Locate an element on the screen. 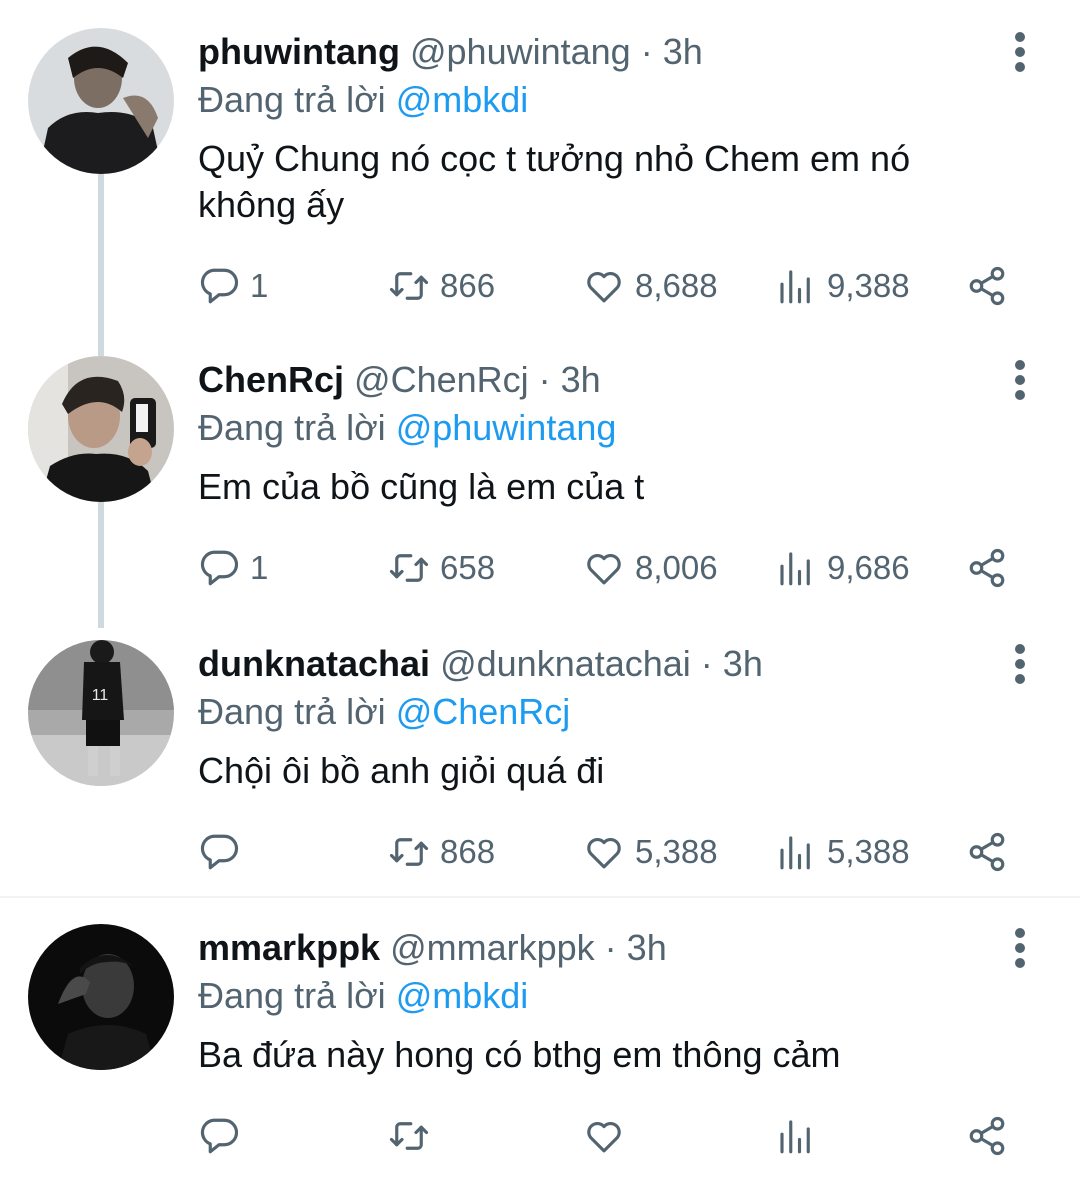 This screenshot has width=1080, height=1194. tweet-text: Em của bồ cũng là em của t is located at coordinates (421, 486).